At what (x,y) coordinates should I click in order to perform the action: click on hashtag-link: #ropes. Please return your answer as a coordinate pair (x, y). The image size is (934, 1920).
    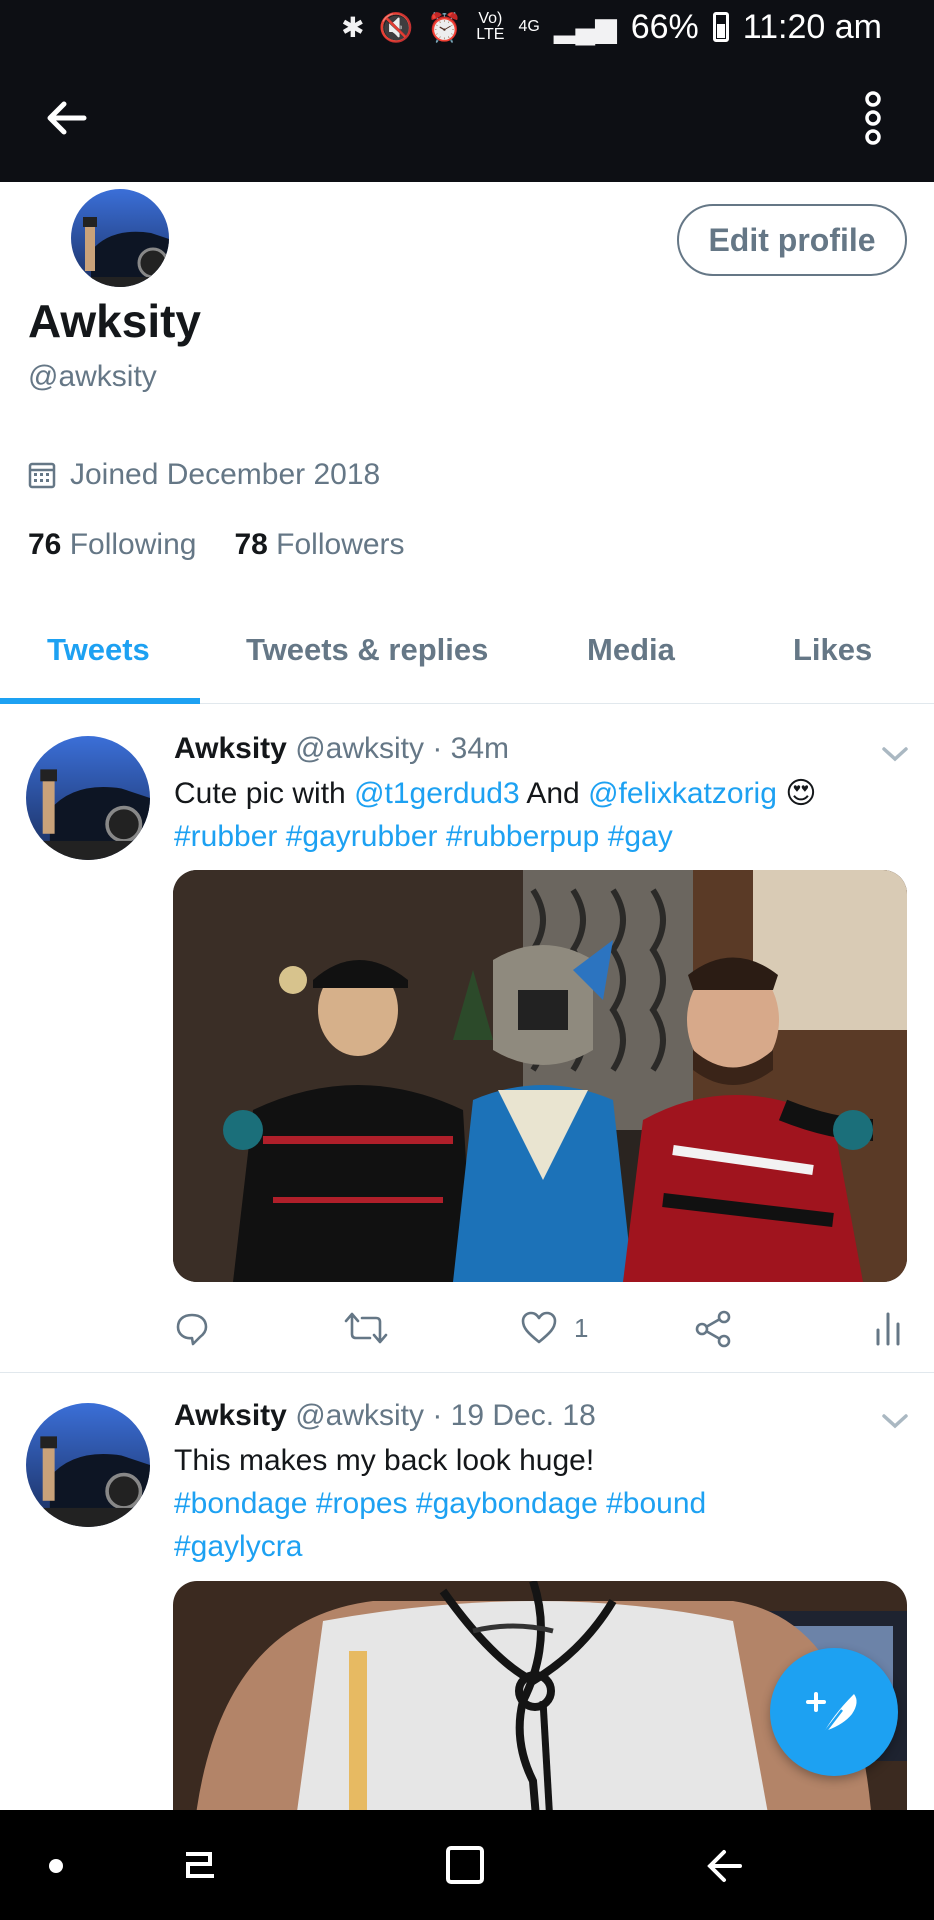
    Looking at the image, I should click on (362, 1503).